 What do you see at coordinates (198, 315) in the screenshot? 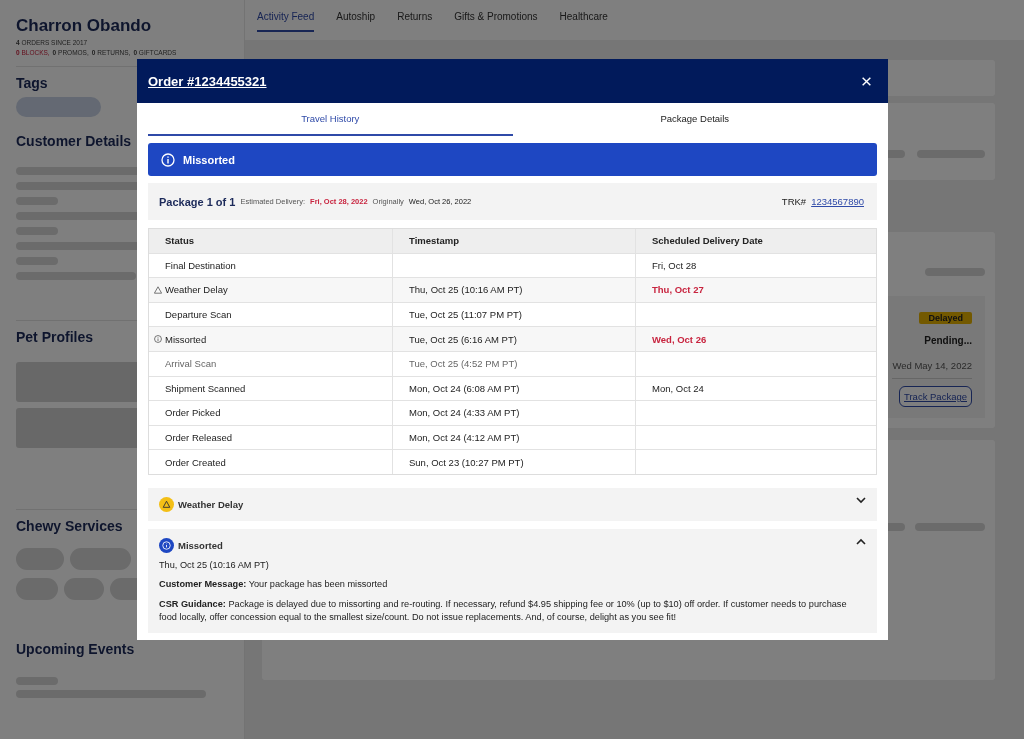
I see `table-cell: Departure Scan` at bounding box center [198, 315].